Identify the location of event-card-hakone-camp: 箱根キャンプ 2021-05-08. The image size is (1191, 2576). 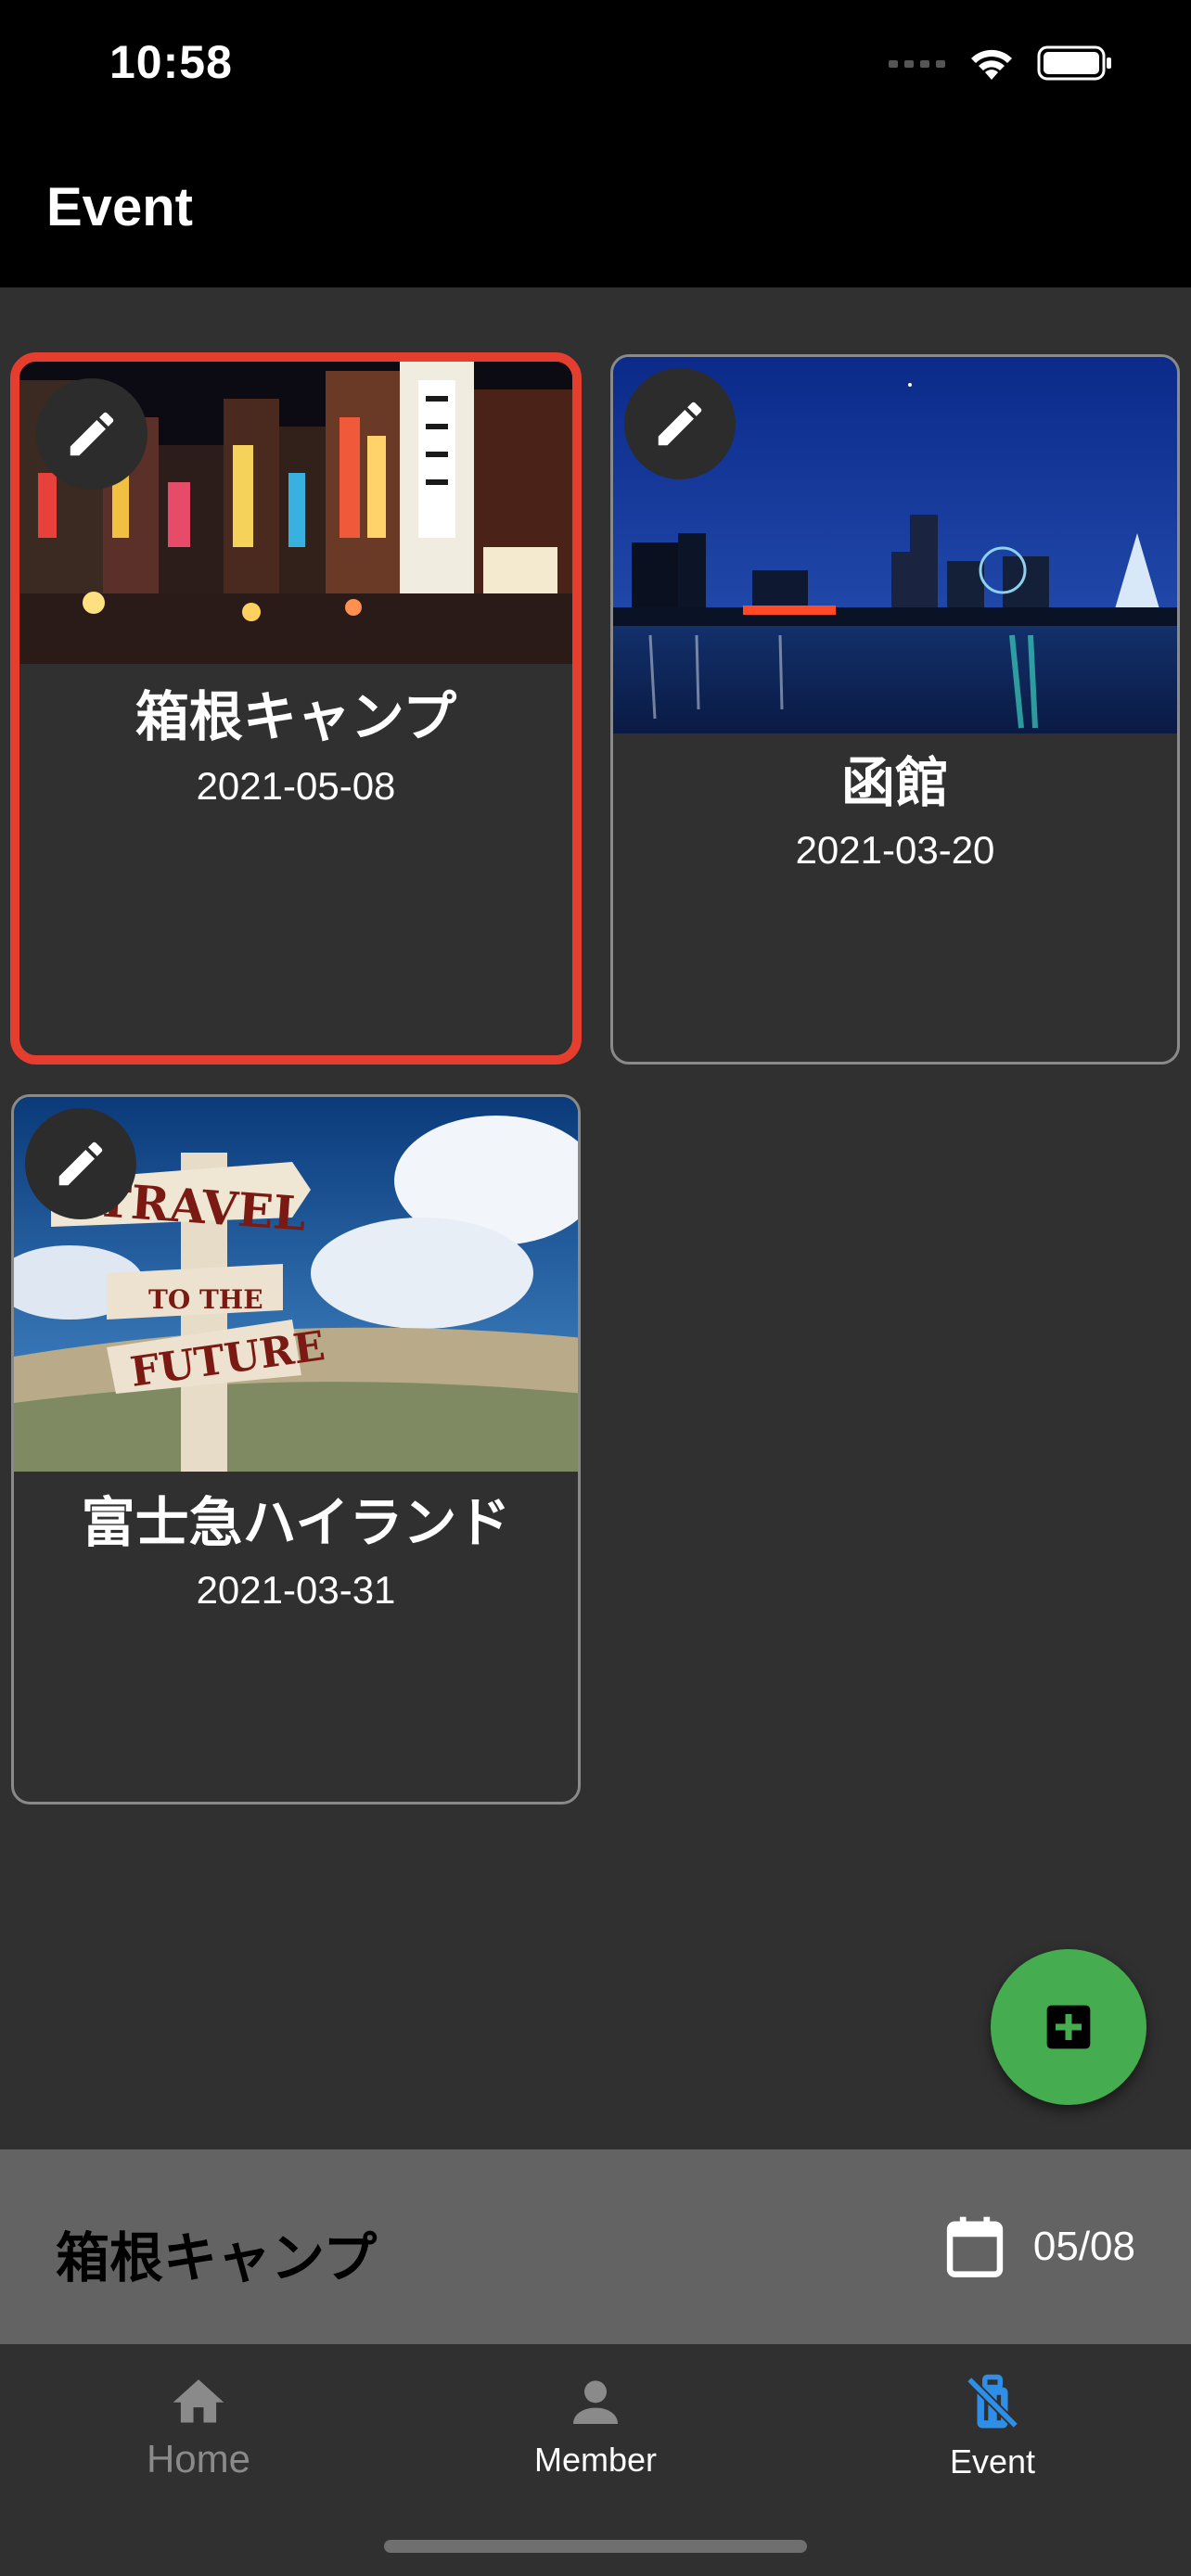
(296, 709).